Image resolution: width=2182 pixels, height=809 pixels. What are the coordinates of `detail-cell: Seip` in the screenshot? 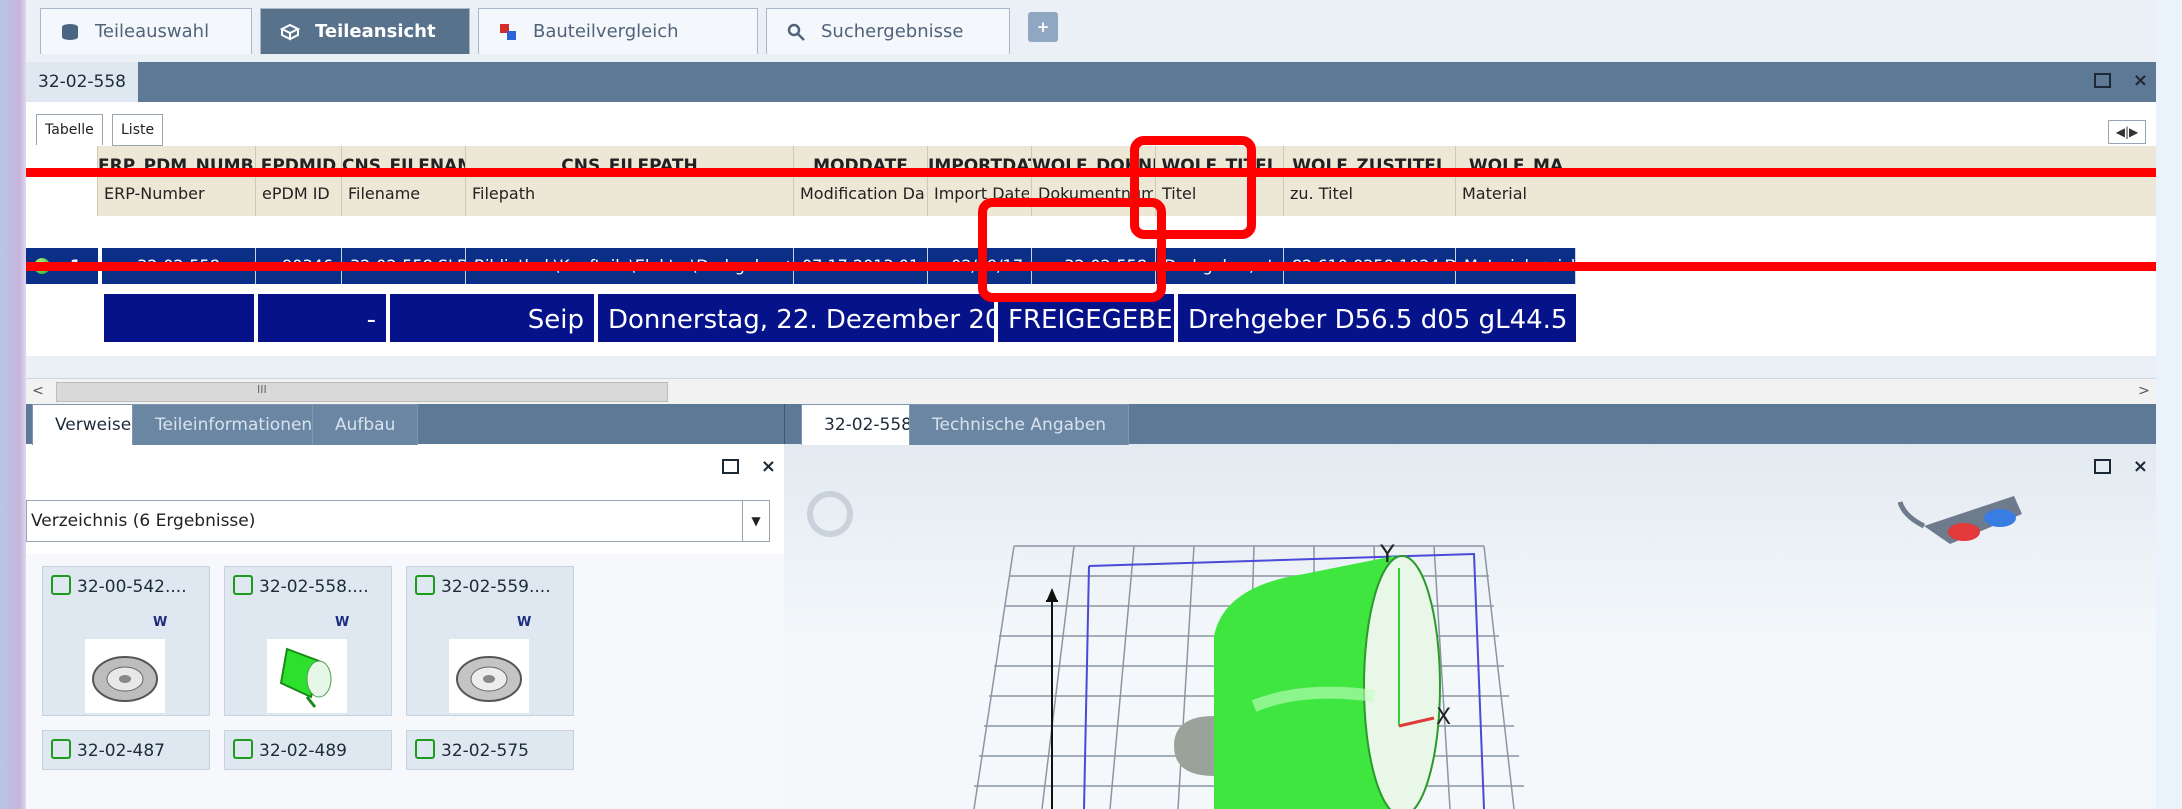 It's located at (492, 318).